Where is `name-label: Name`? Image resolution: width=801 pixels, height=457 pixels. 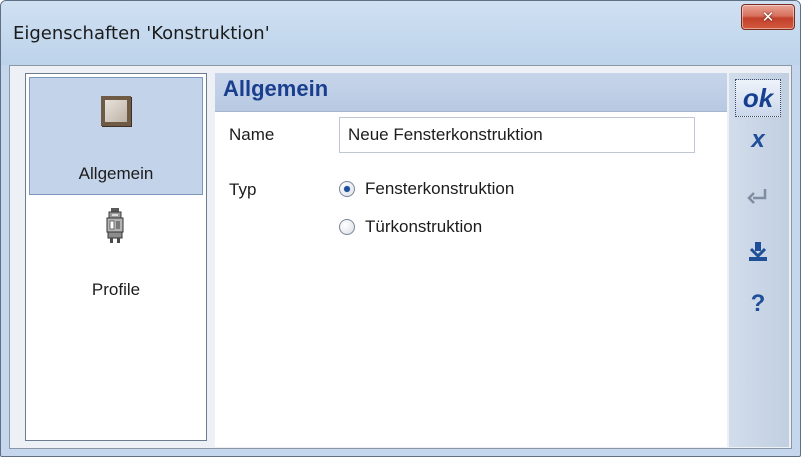
name-label: Name is located at coordinates (252, 134).